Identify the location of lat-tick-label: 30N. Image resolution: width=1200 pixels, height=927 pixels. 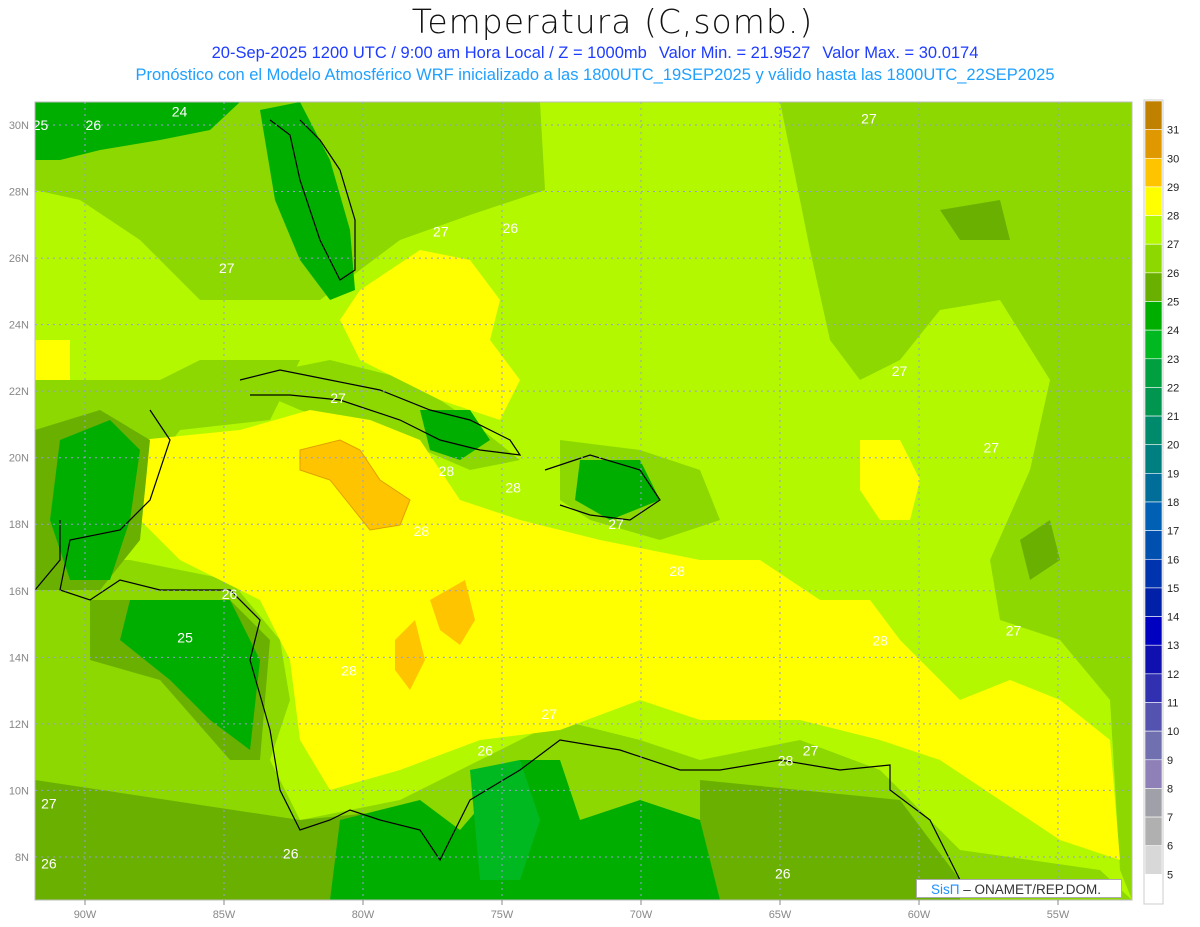
(19, 126).